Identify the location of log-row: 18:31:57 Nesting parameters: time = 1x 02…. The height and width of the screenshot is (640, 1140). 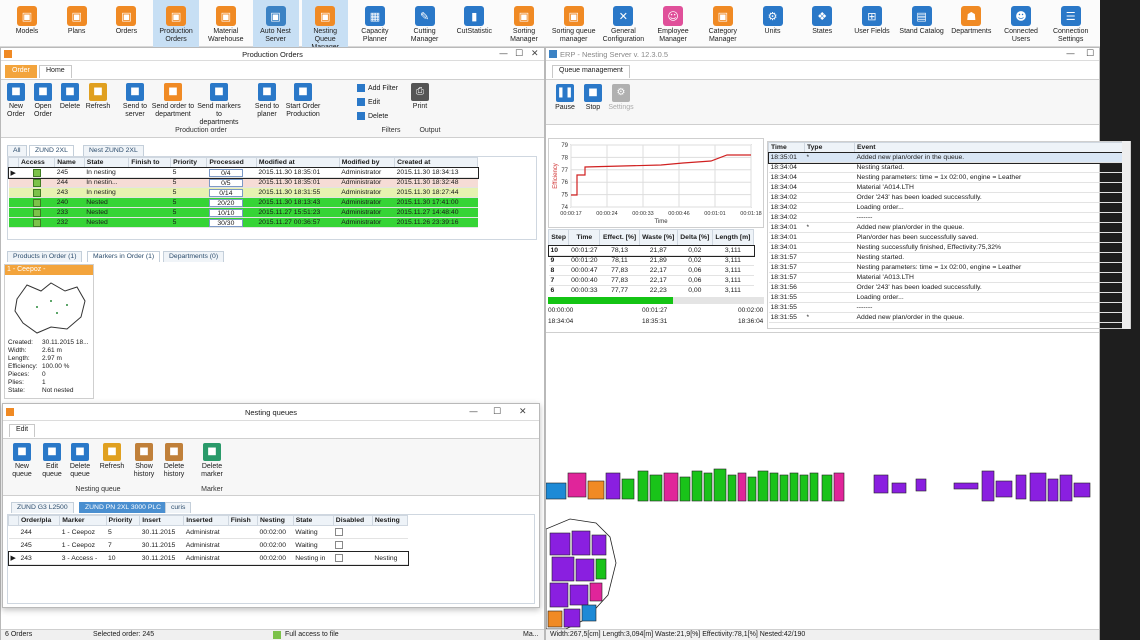
(948, 267).